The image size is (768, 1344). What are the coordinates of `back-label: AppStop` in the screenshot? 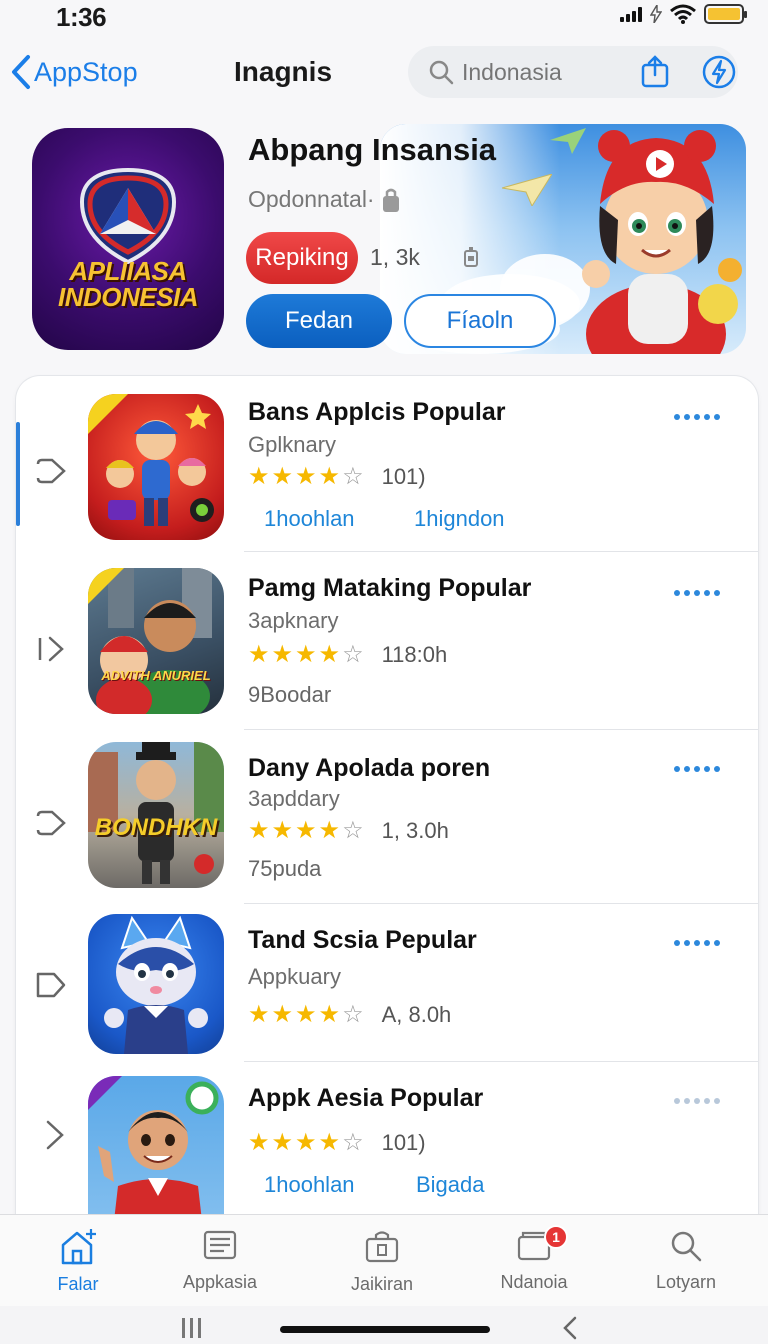 It's located at (86, 71).